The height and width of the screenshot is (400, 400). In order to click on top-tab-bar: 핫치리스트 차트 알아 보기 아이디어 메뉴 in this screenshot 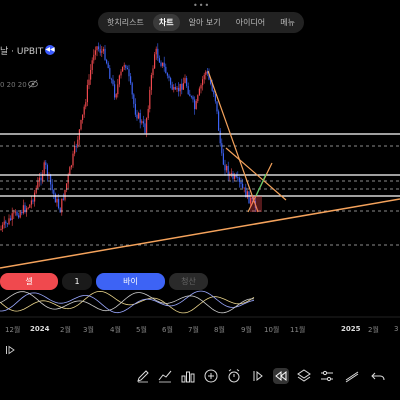, I will do `click(201, 22)`.